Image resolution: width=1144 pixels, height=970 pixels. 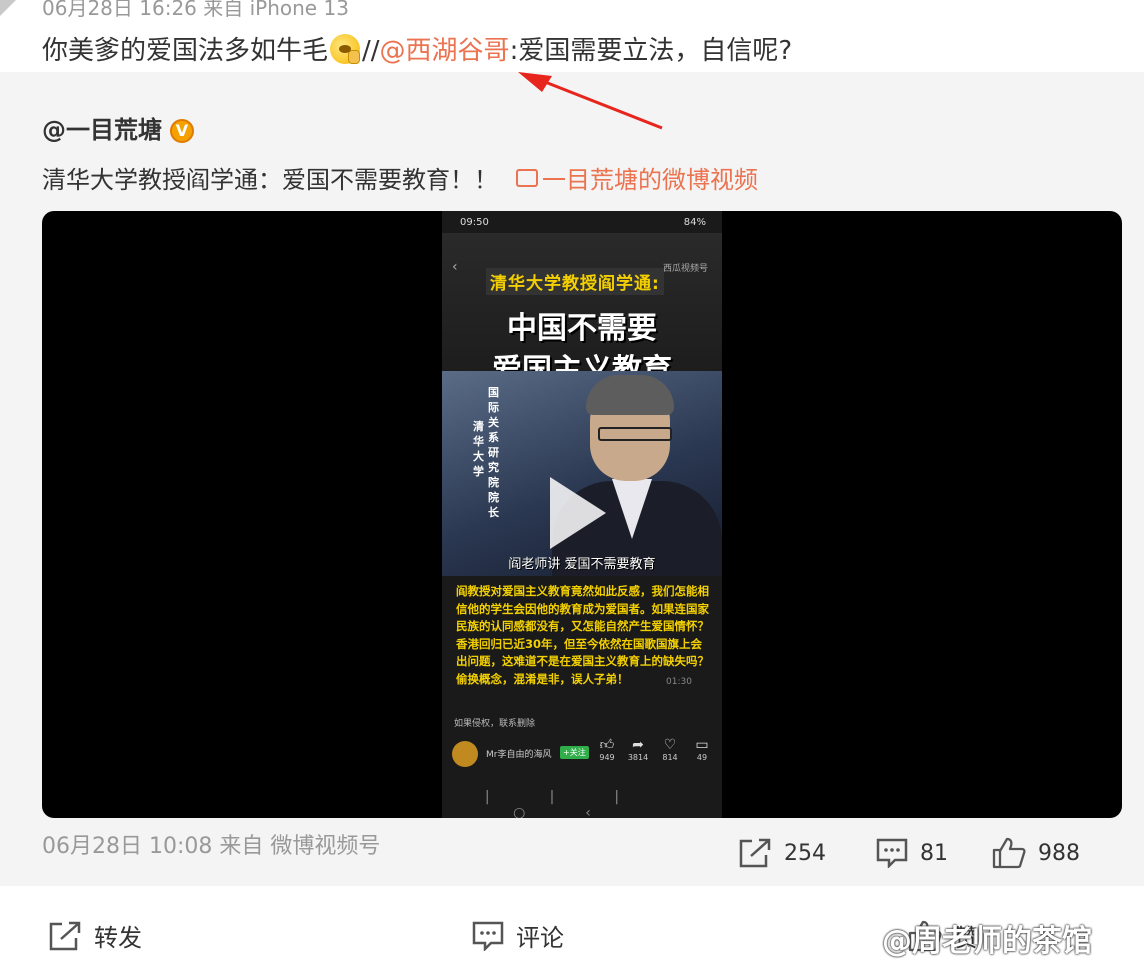 I want to click on channel-logo: 西瓜视频号, so click(x=685, y=269).